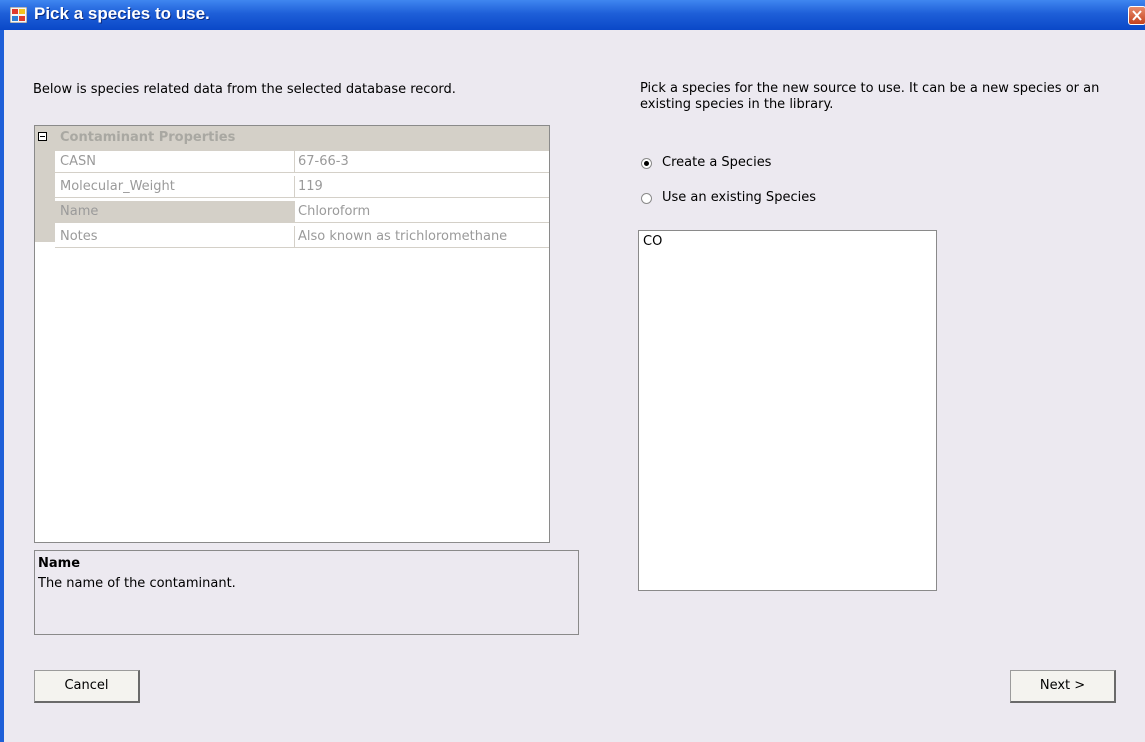  I want to click on close-x-icon, so click(1137, 15).